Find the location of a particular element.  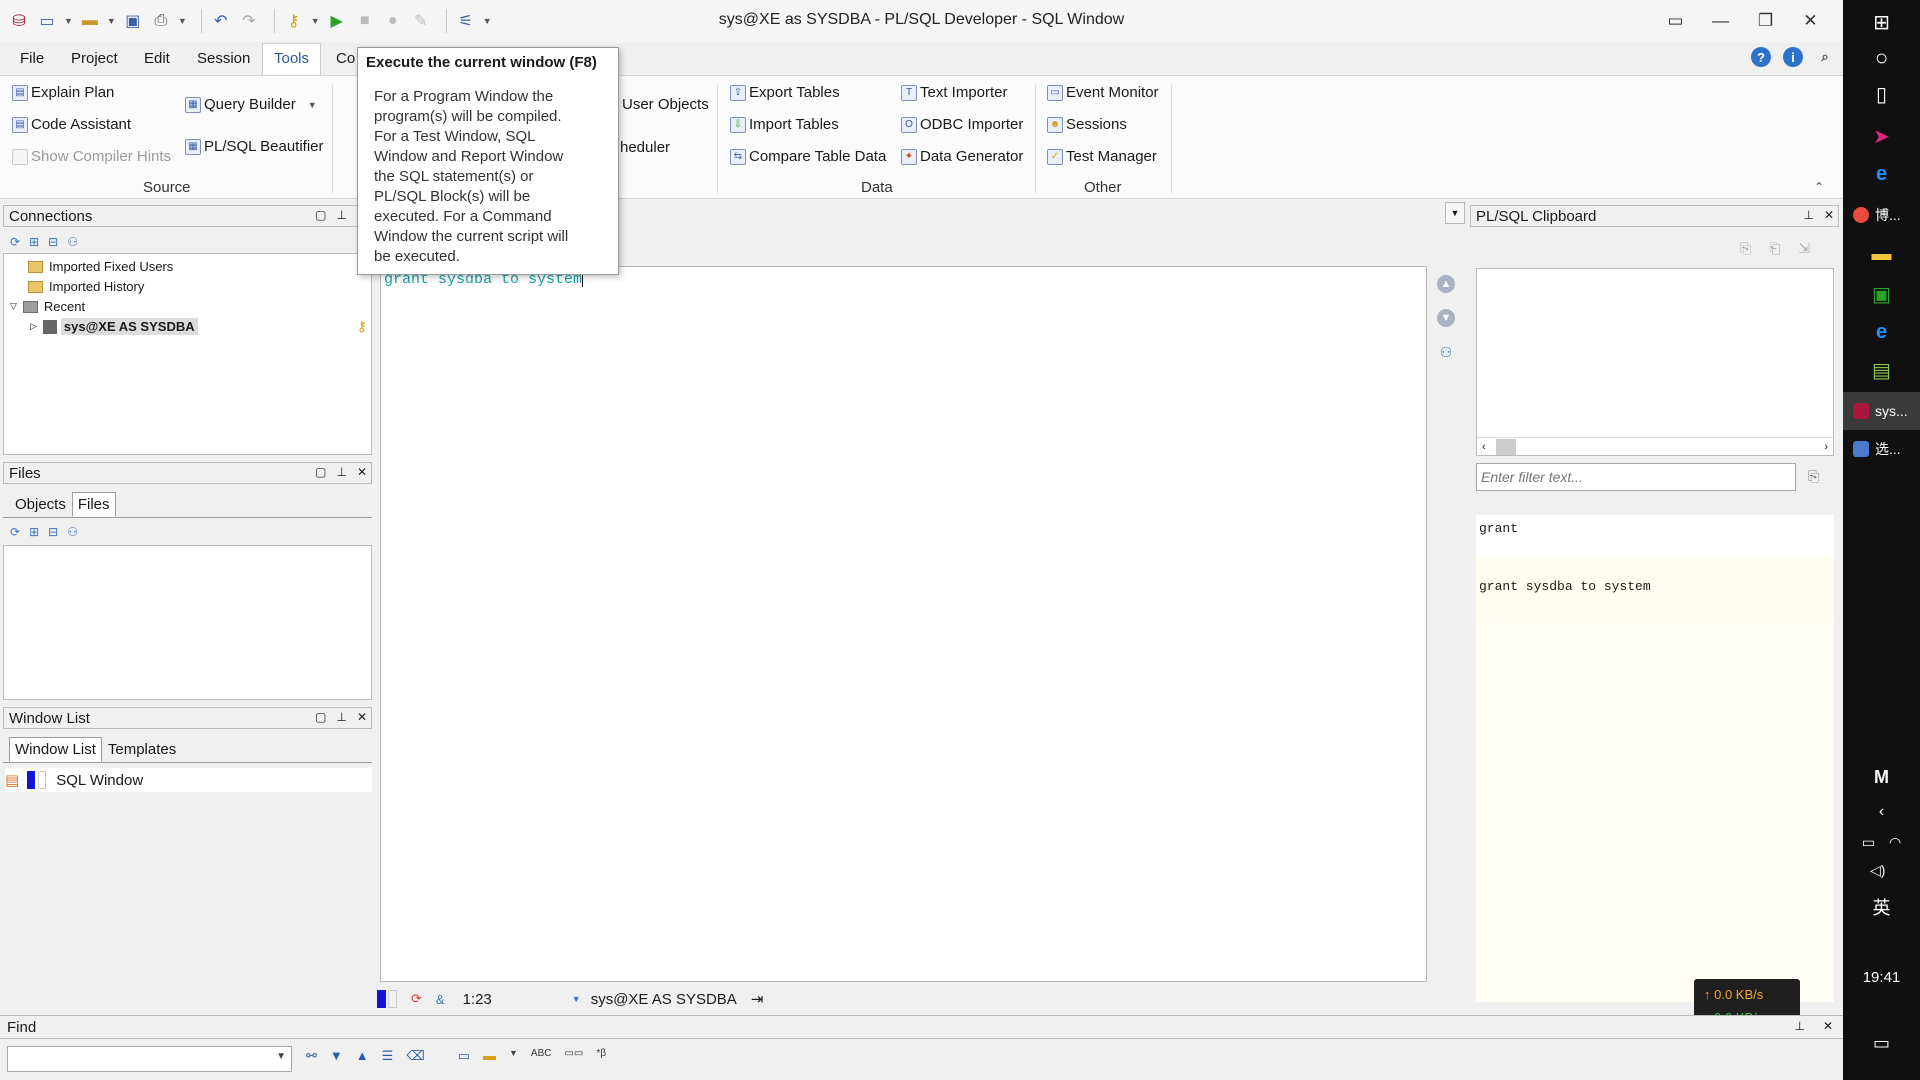

ime-mode-icon: M is located at coordinates (1881, 777).